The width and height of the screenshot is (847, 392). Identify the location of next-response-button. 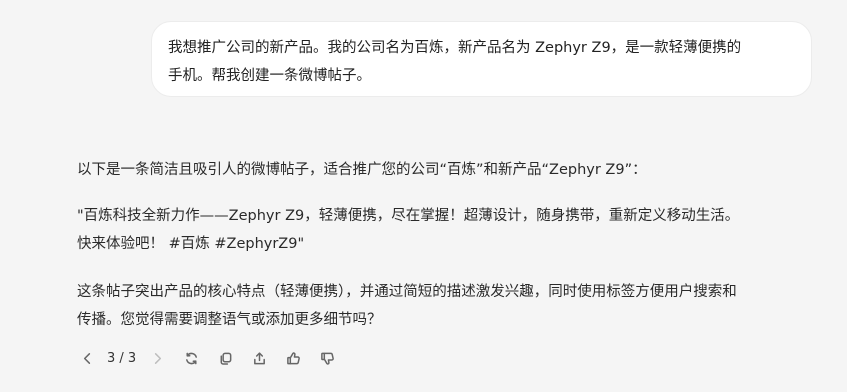
(157, 358).